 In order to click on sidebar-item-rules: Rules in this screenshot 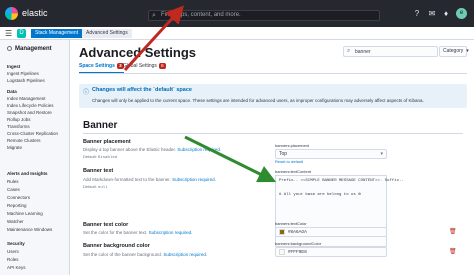, I will do `click(13, 181)`.